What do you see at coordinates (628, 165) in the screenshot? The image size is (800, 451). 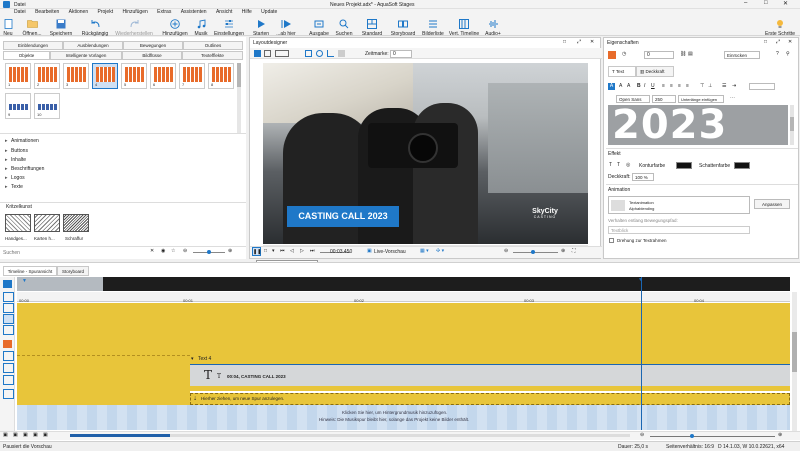 I see `glow-effect-icon: ◎` at bounding box center [628, 165].